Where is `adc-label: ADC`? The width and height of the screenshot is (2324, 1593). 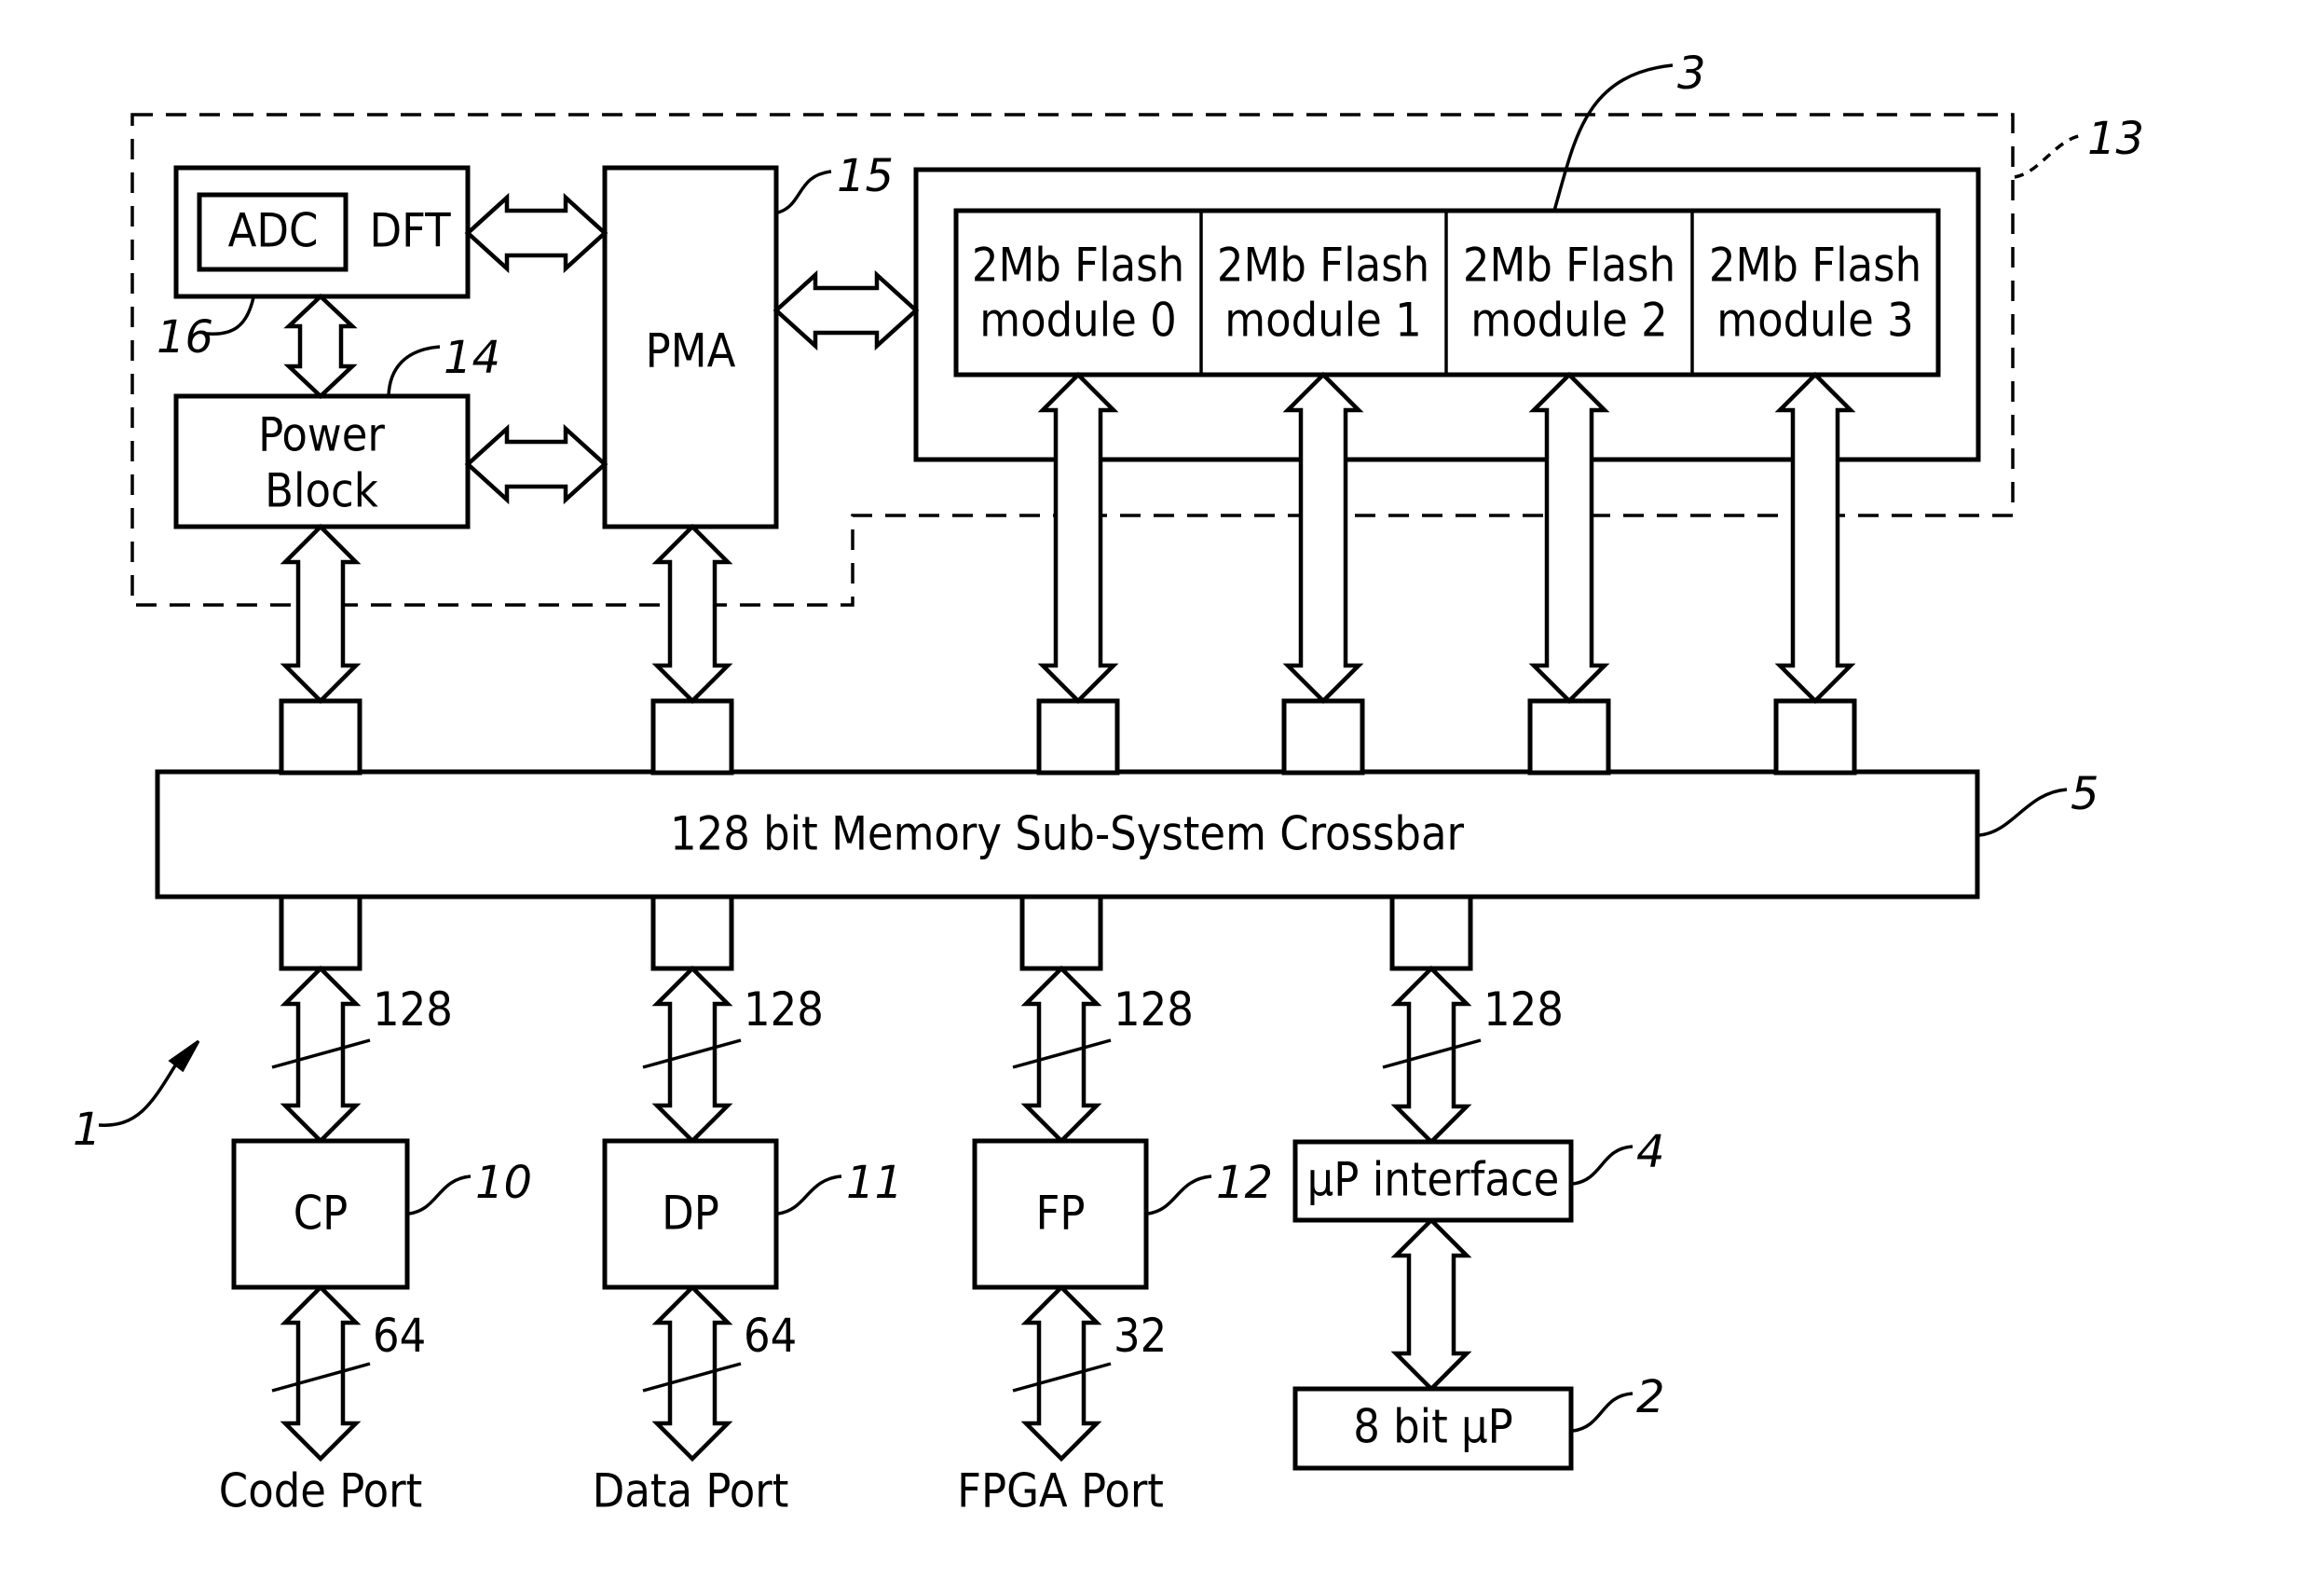 adc-label: ADC is located at coordinates (273, 231).